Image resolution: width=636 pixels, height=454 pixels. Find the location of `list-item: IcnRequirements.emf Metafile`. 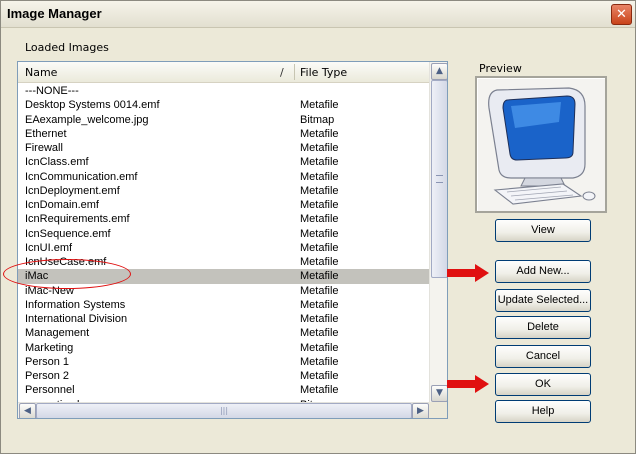

list-item: IcnRequirements.emf Metafile is located at coordinates (223, 219).